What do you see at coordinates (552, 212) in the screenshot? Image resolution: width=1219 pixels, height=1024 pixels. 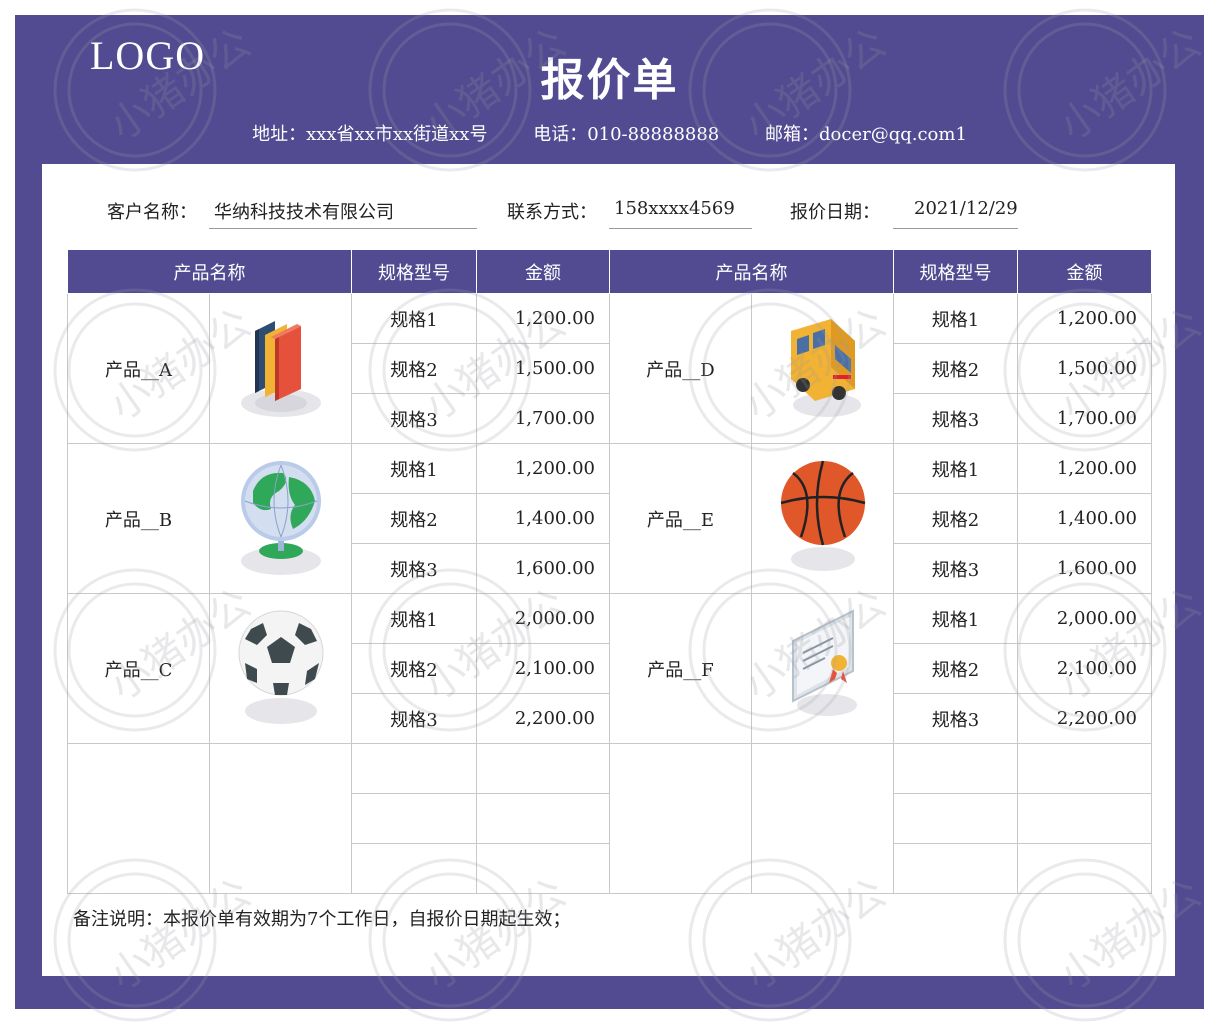 I see `contact-label: 联系方式：` at bounding box center [552, 212].